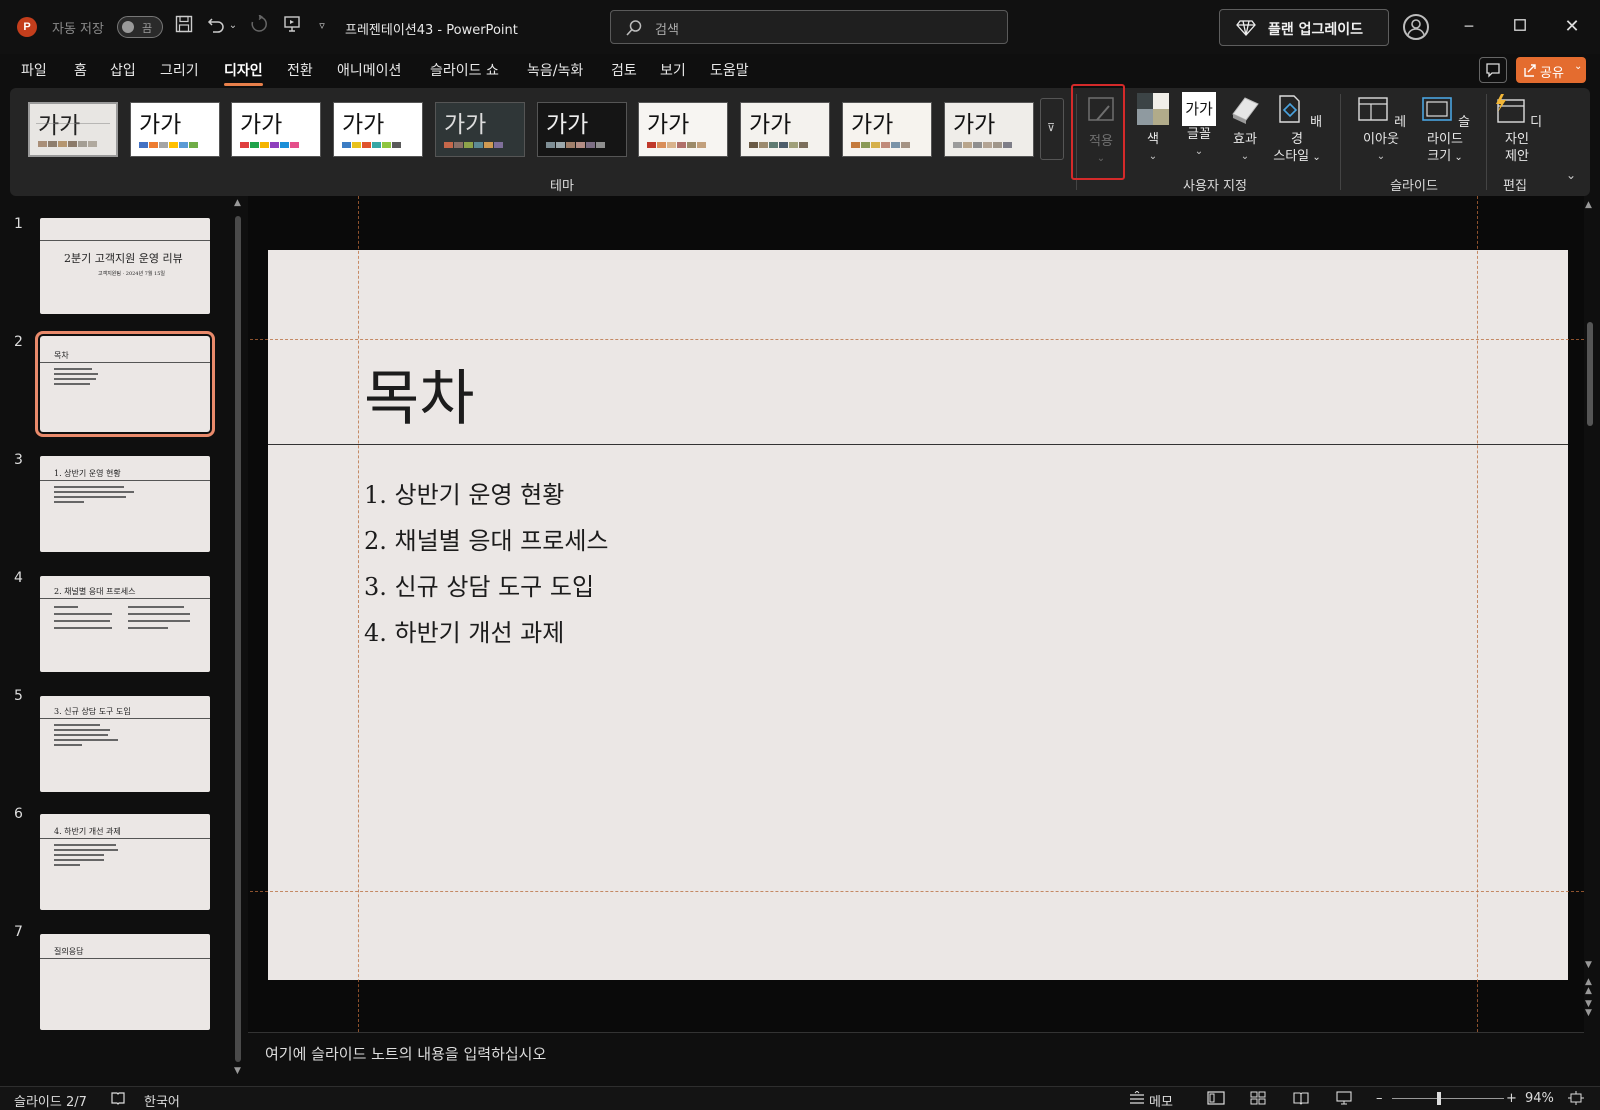 The height and width of the screenshot is (1110, 1600). Describe the element at coordinates (179, 70) in the screenshot. I see `tab-draw: 그리기` at that location.